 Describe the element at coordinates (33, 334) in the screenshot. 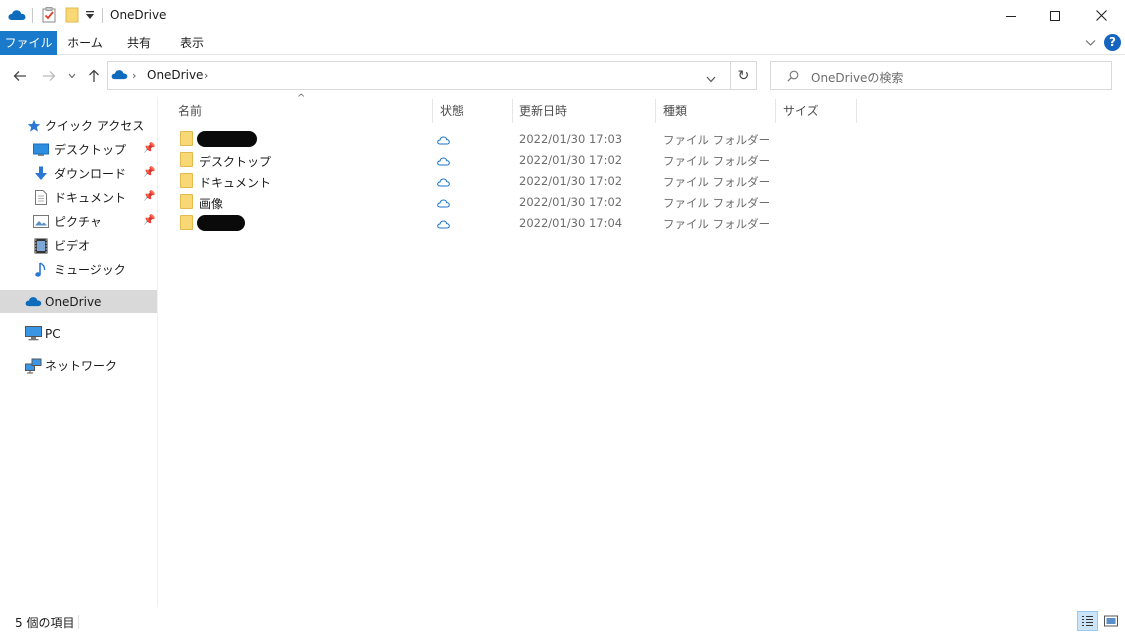

I see `computer-icon` at that location.